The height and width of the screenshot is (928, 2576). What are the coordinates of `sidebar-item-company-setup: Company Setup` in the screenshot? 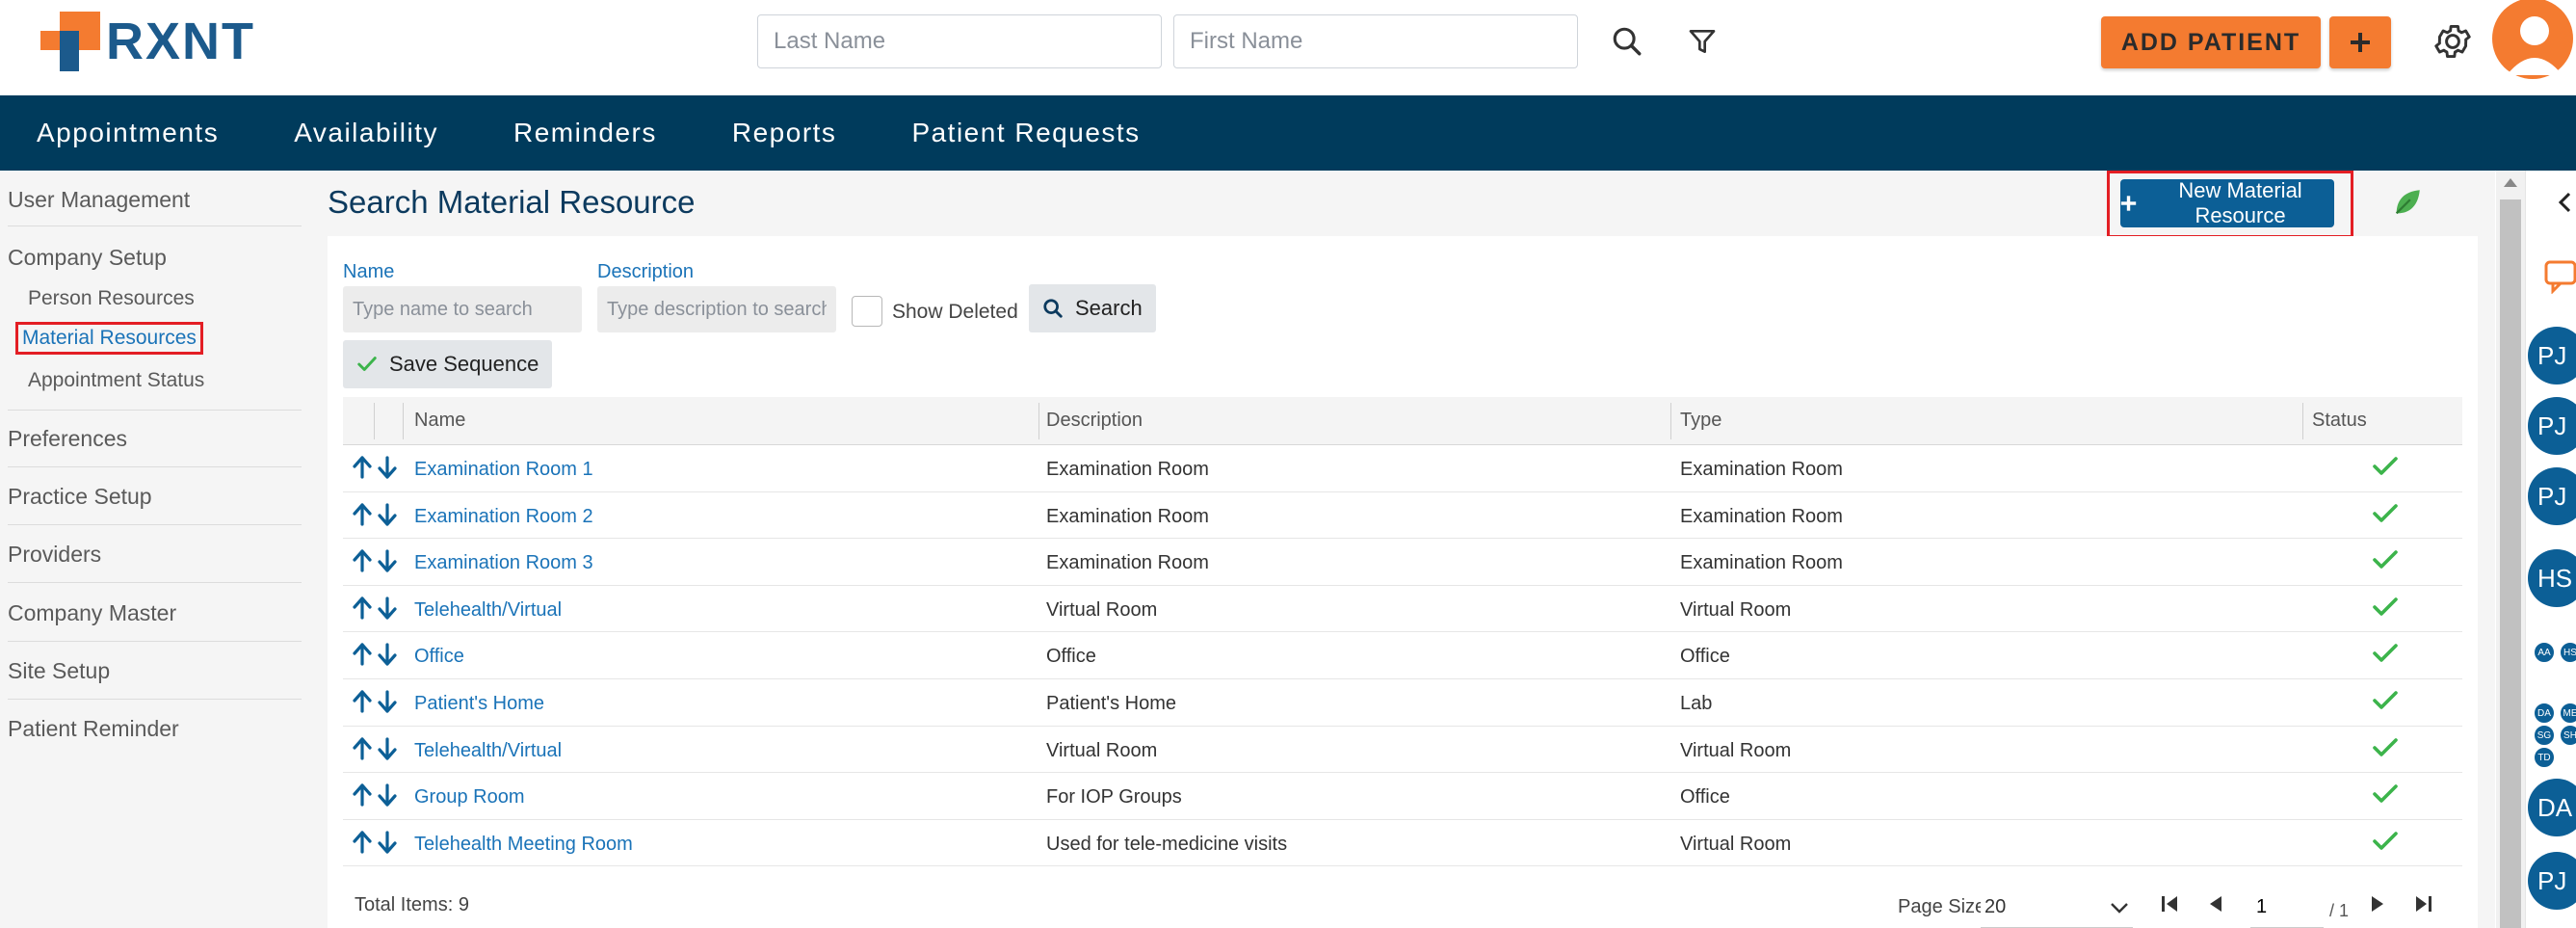 It's located at (88, 258).